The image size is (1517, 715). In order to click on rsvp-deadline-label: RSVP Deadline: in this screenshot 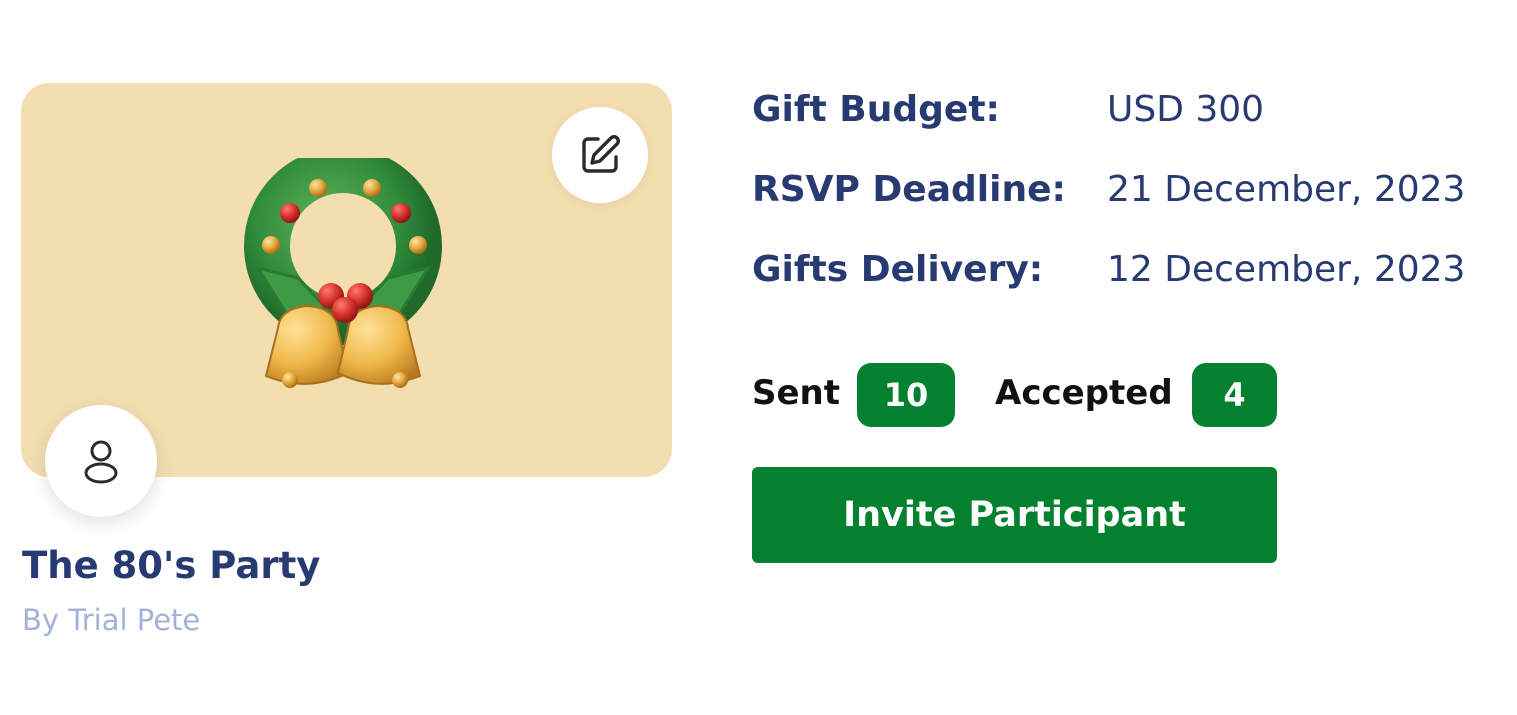, I will do `click(909, 189)`.